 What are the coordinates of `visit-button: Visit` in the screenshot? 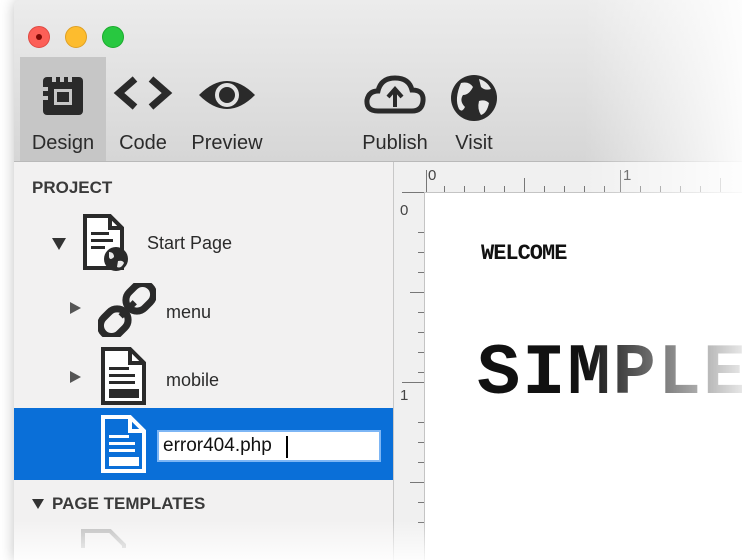 It's located at (474, 109).